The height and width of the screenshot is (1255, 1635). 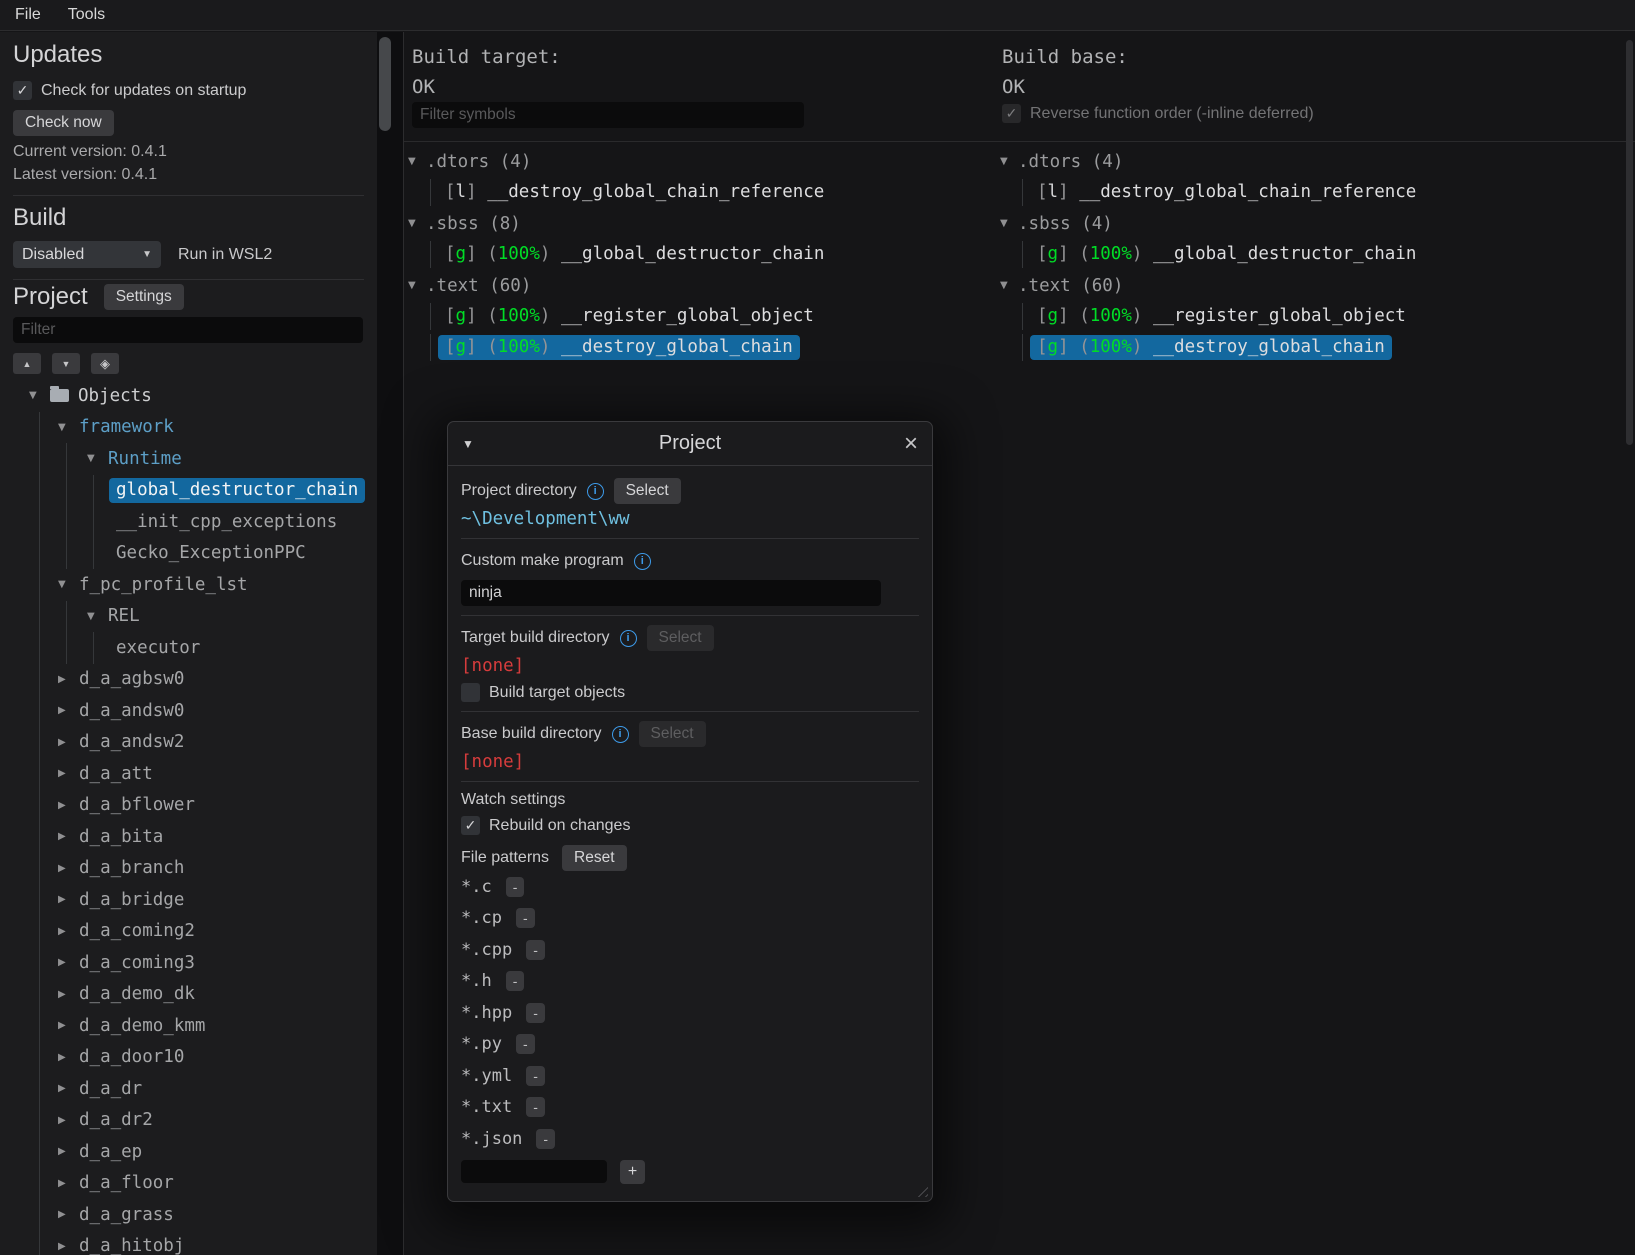 What do you see at coordinates (632, 1171) in the screenshot?
I see `add-pattern-button: +` at bounding box center [632, 1171].